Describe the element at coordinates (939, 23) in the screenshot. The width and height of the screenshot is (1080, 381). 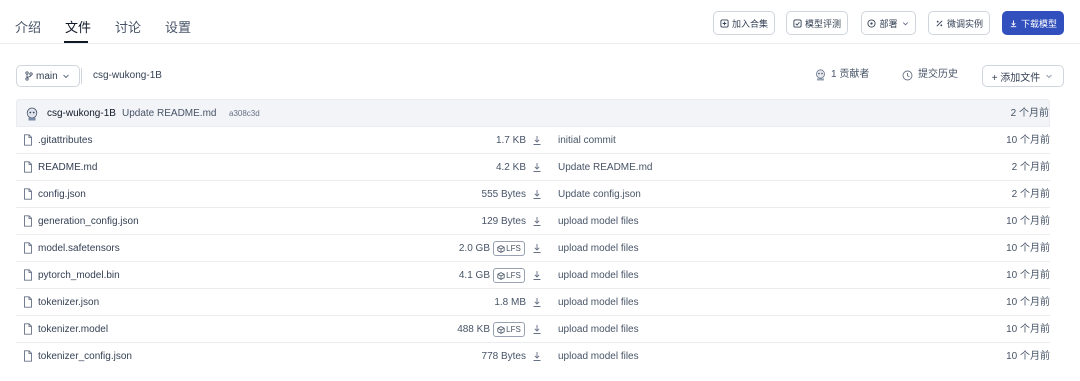
I see `finetune-icon` at that location.